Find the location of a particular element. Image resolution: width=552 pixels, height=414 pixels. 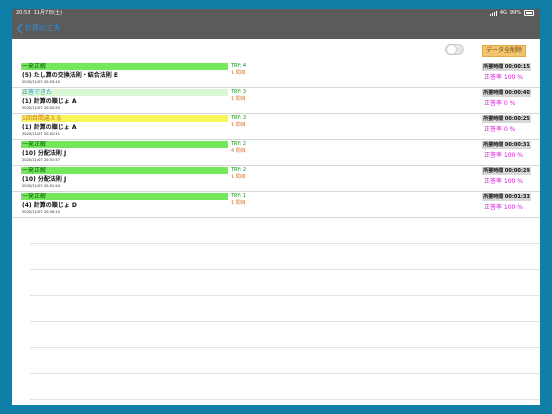

elapsed-time: 所要時間 00:01:33 is located at coordinates (506, 197).